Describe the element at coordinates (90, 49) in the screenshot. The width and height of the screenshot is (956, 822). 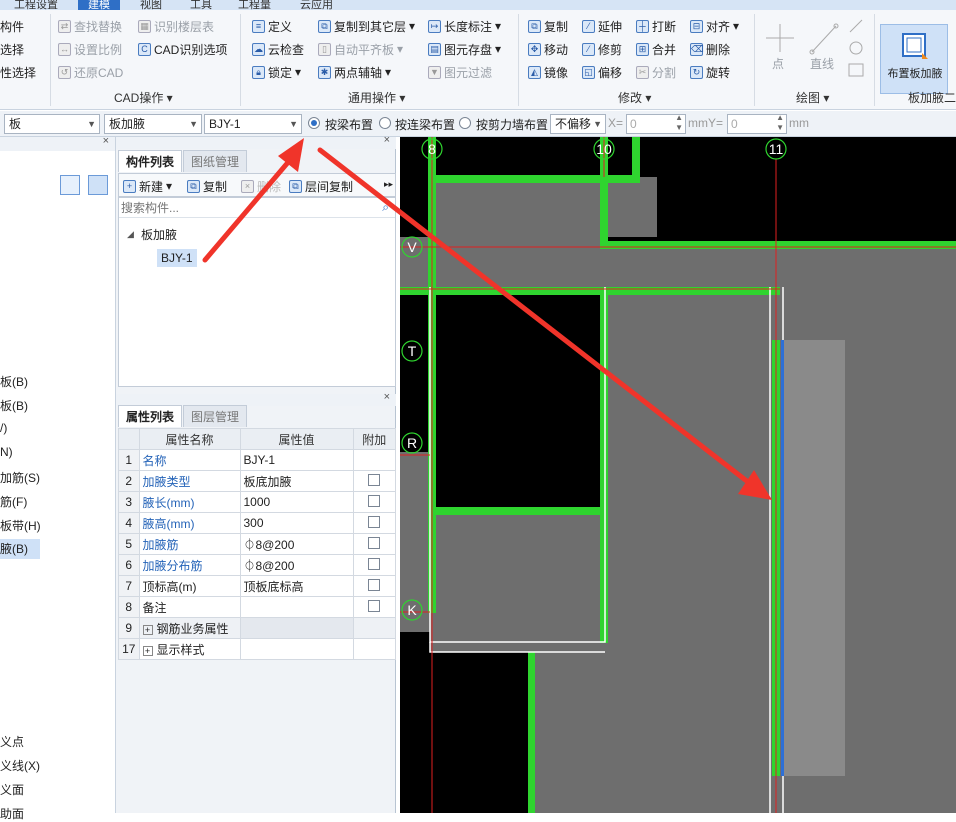
I see `set-scale-button: ↔ 设置比例` at that location.